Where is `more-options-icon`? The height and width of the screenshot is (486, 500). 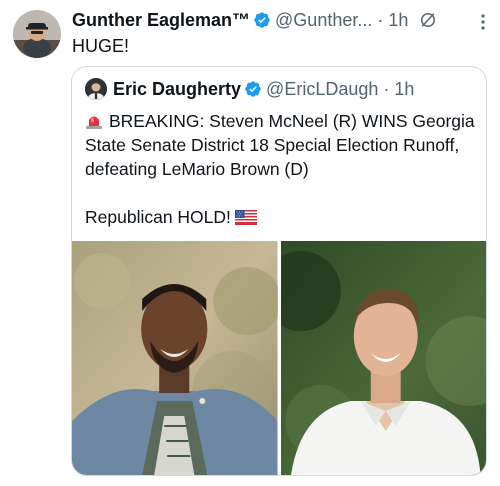
more-options-icon is located at coordinates (483, 22).